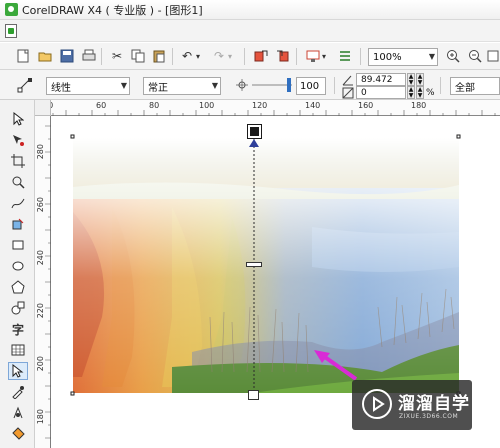  What do you see at coordinates (45, 56) in the screenshot?
I see `open-icon` at bounding box center [45, 56].